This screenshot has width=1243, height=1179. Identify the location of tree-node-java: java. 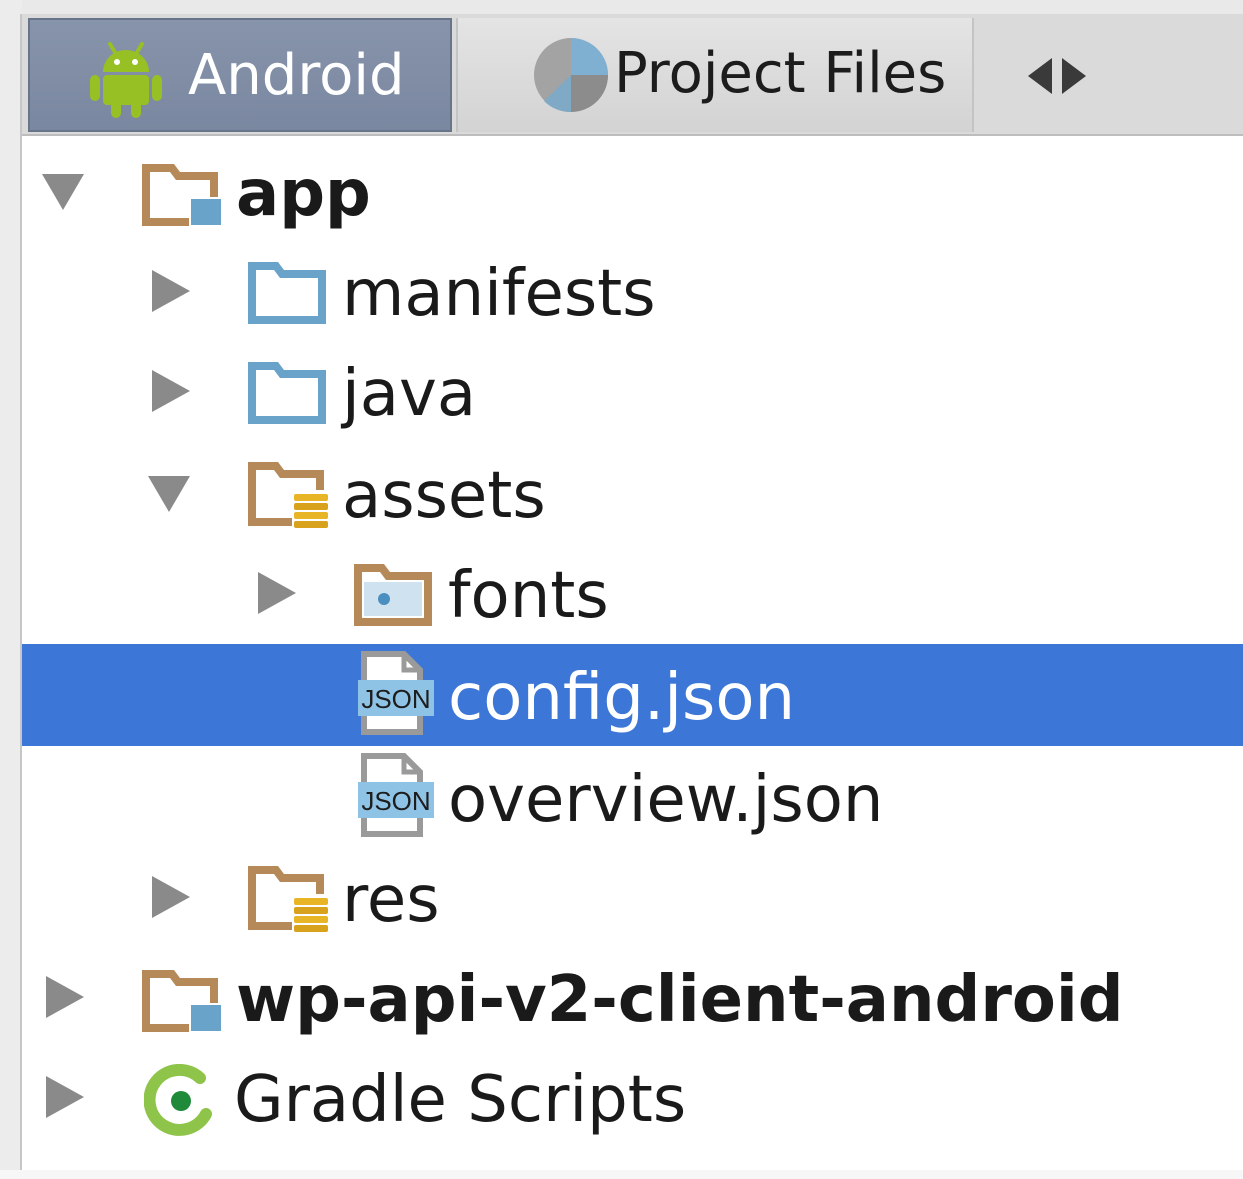
(632, 391).